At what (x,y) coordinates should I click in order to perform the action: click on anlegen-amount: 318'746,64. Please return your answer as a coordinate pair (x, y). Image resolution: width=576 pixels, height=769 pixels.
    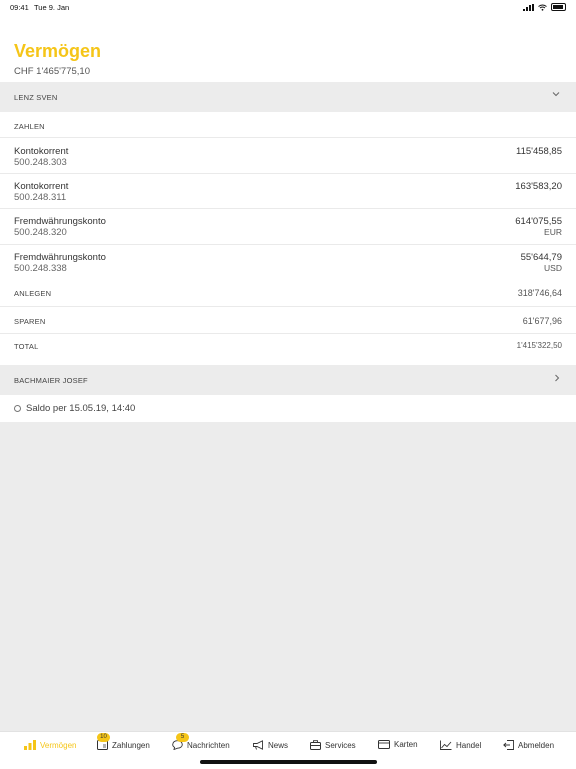
    Looking at the image, I should click on (539, 293).